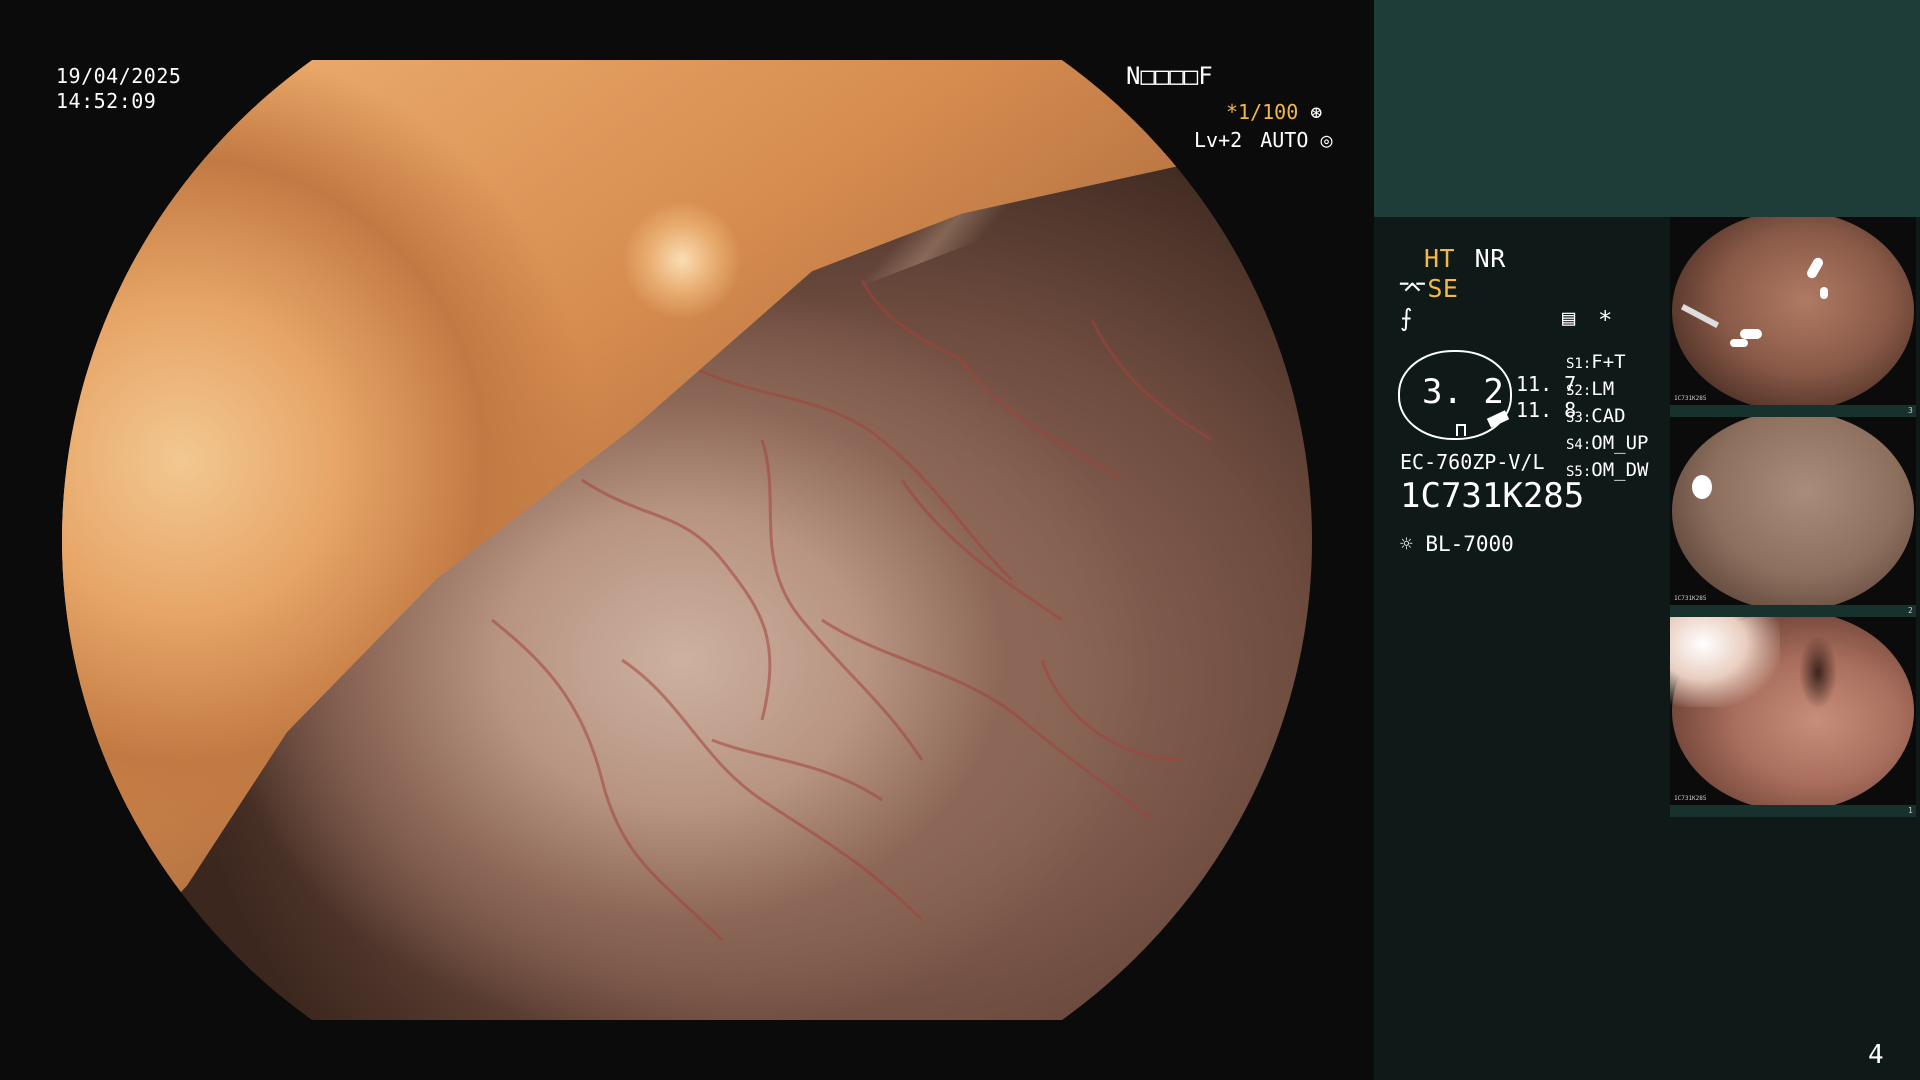 The width and height of the screenshot is (1920, 1080). What do you see at coordinates (119, 76) in the screenshot?
I see `capture-date: 19/04/2025` at bounding box center [119, 76].